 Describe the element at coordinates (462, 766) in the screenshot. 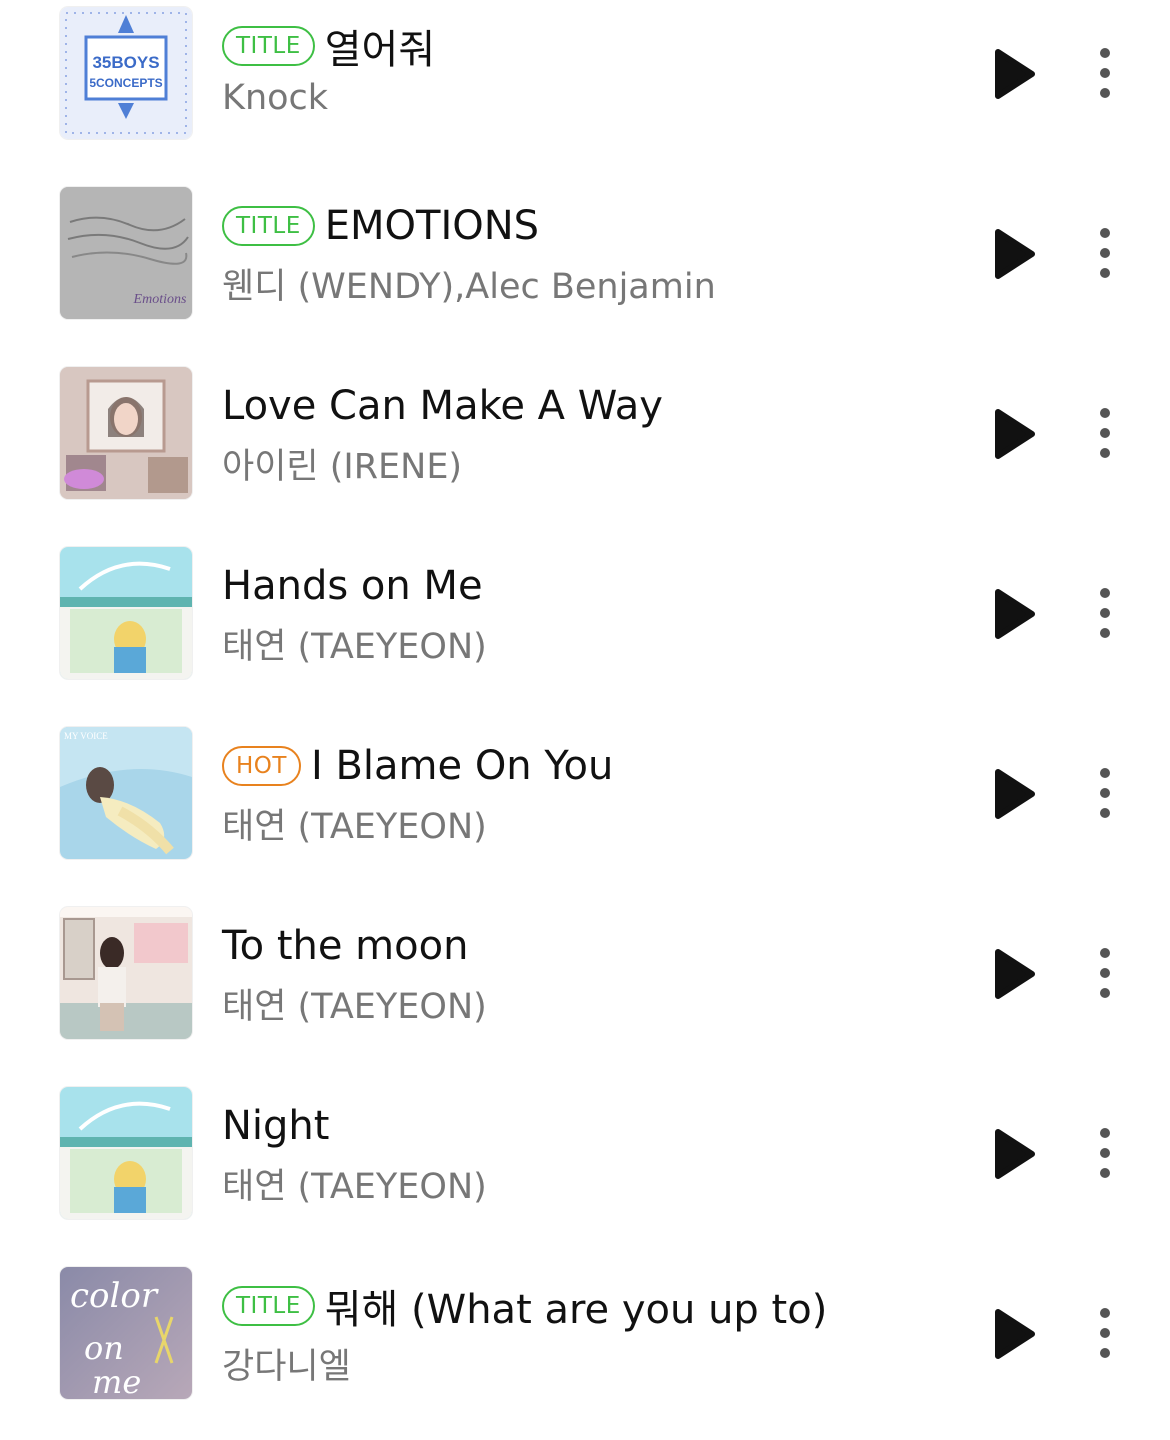

I see `song-title: I Blame On You` at that location.